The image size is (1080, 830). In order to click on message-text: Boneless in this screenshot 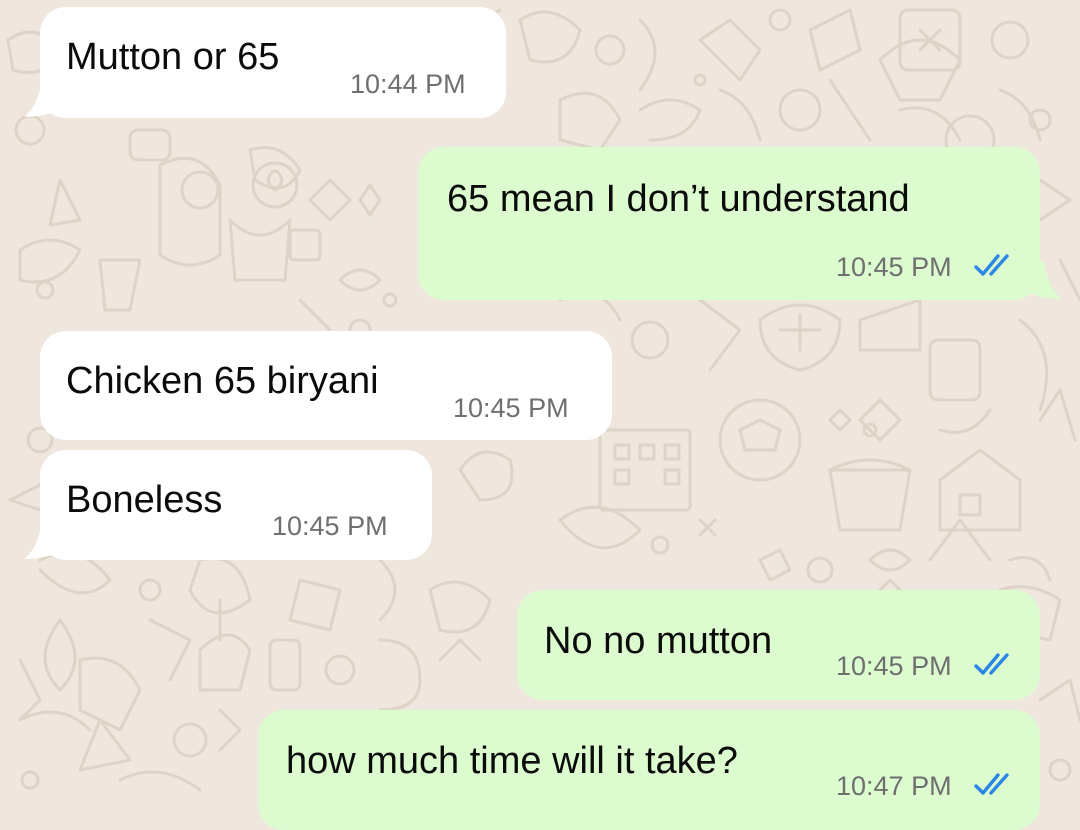, I will do `click(144, 500)`.